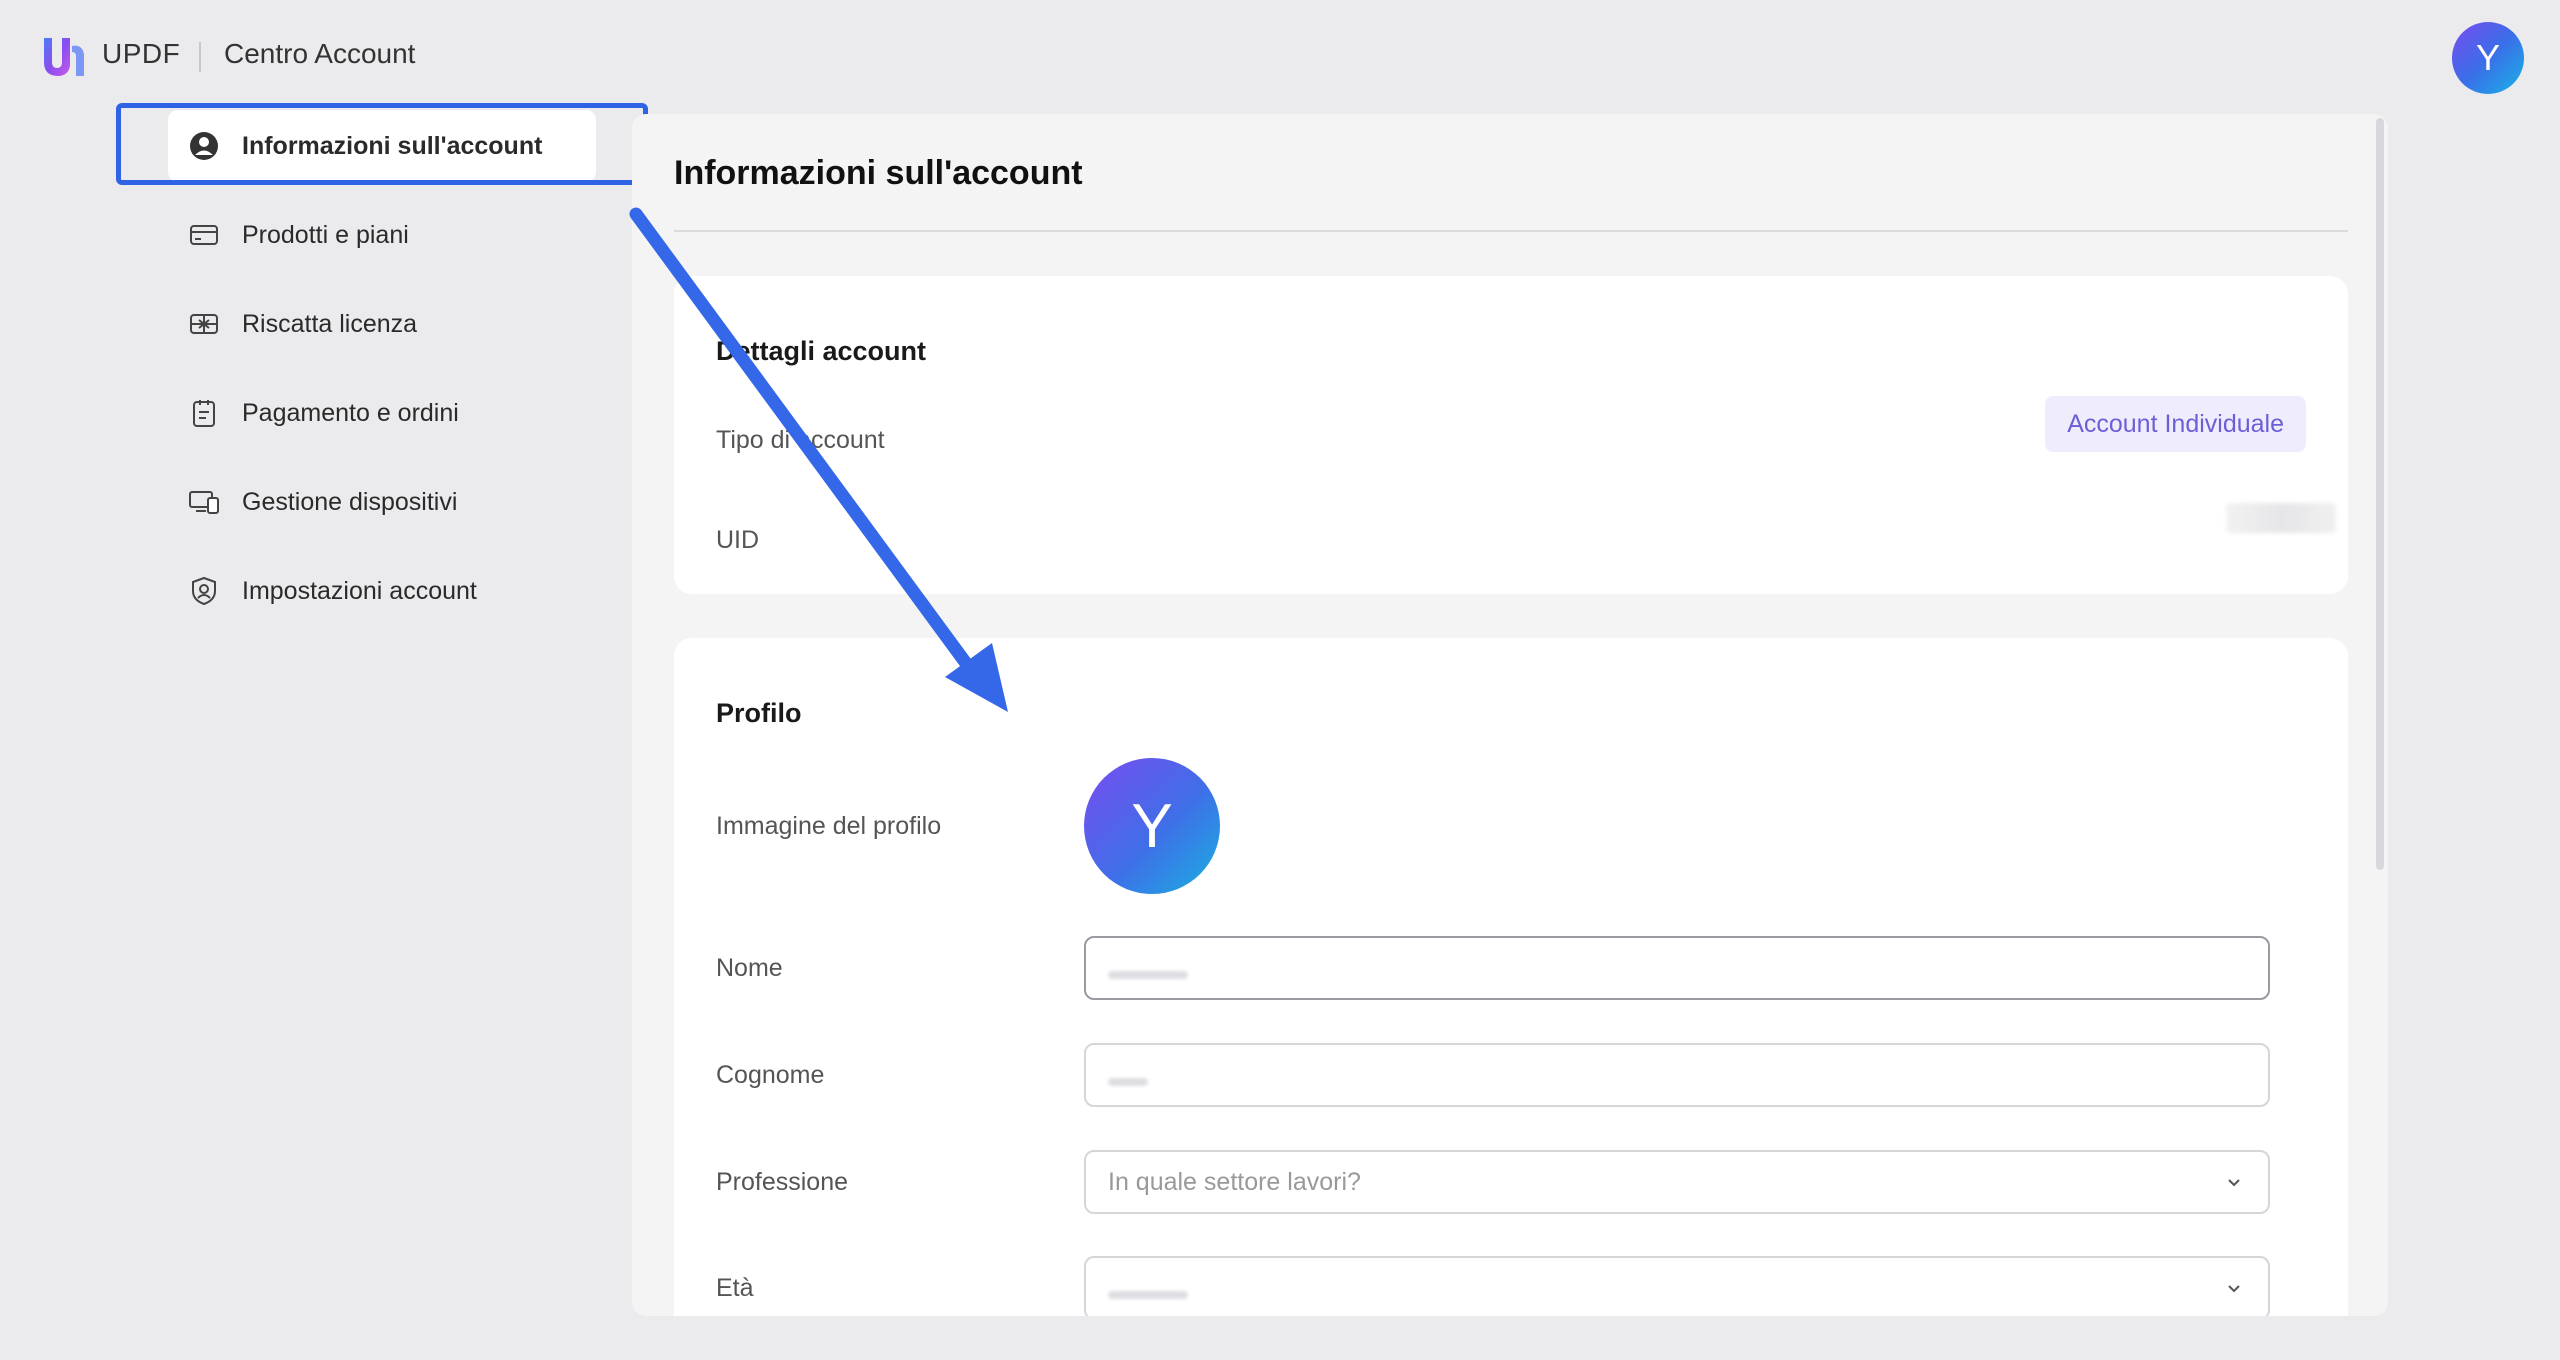  What do you see at coordinates (1234, 1181) in the screenshot?
I see `profession-placeholder: In quale settore lavori?` at bounding box center [1234, 1181].